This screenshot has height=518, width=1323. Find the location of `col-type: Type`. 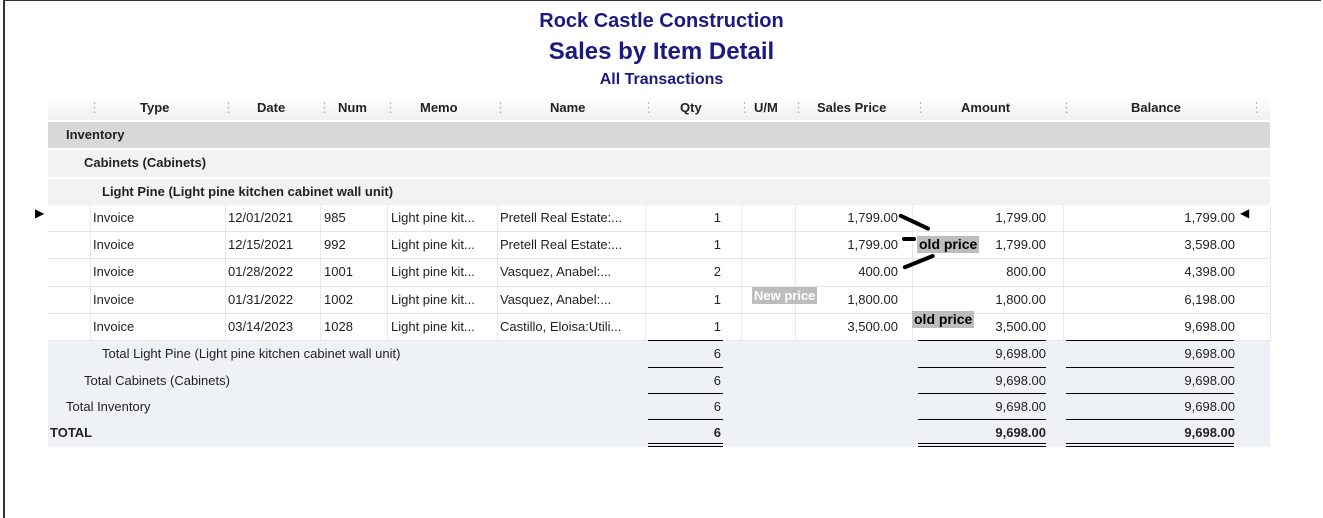

col-type: Type is located at coordinates (154, 108).